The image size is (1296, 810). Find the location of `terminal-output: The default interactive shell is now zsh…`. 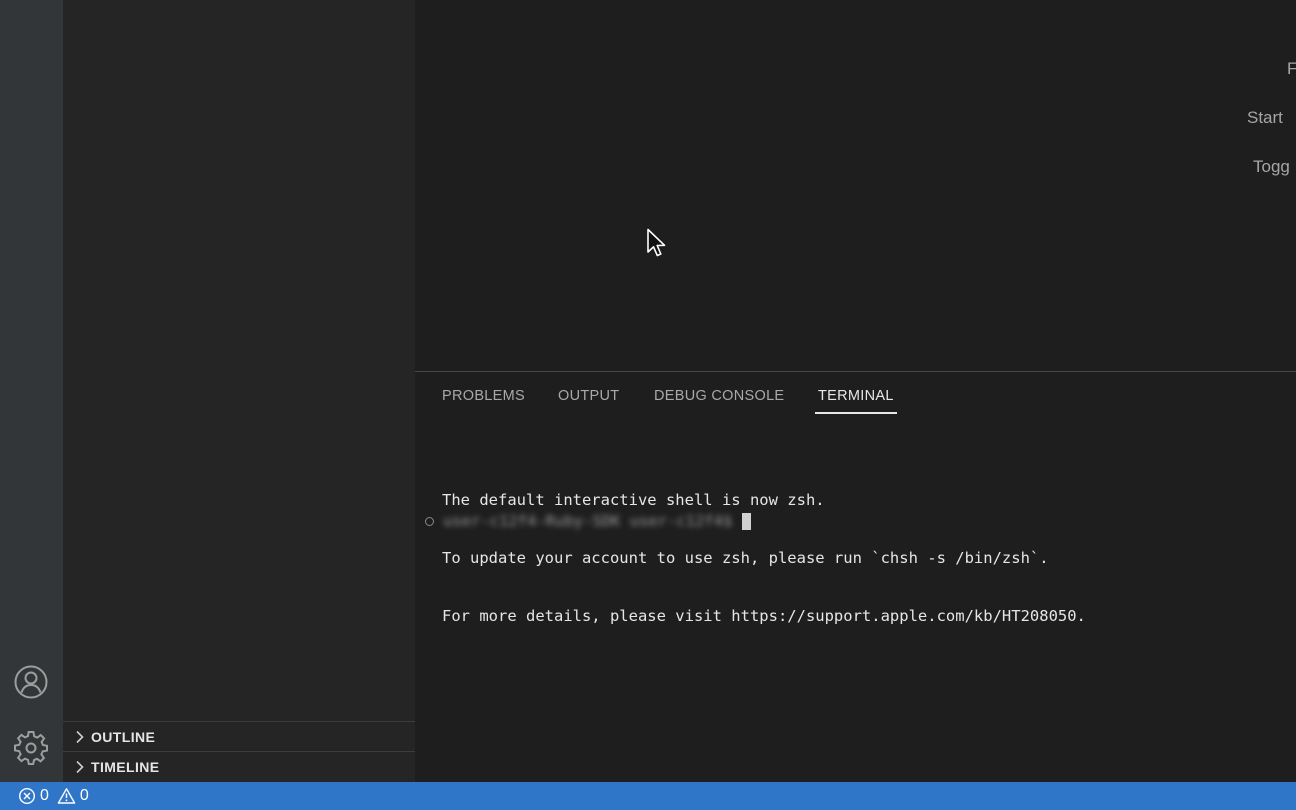

terminal-output: The default interactive shell is now zsh… is located at coordinates (764, 558).